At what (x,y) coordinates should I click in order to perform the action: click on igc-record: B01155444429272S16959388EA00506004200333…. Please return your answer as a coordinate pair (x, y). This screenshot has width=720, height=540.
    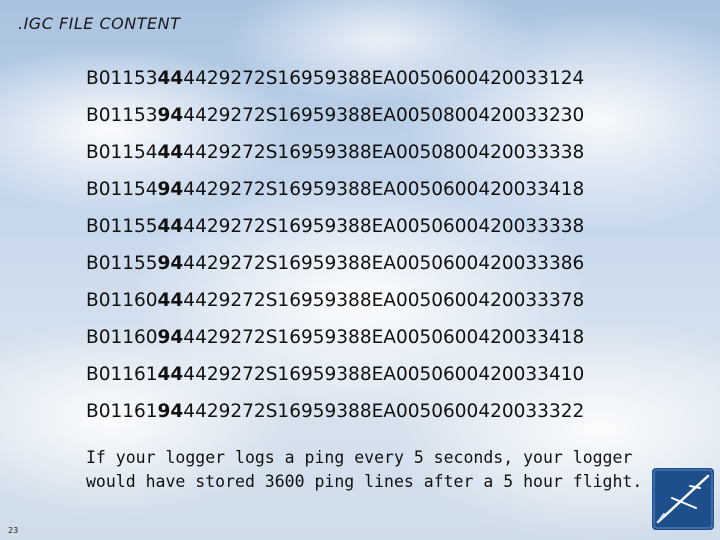
    Looking at the image, I should click on (335, 226).